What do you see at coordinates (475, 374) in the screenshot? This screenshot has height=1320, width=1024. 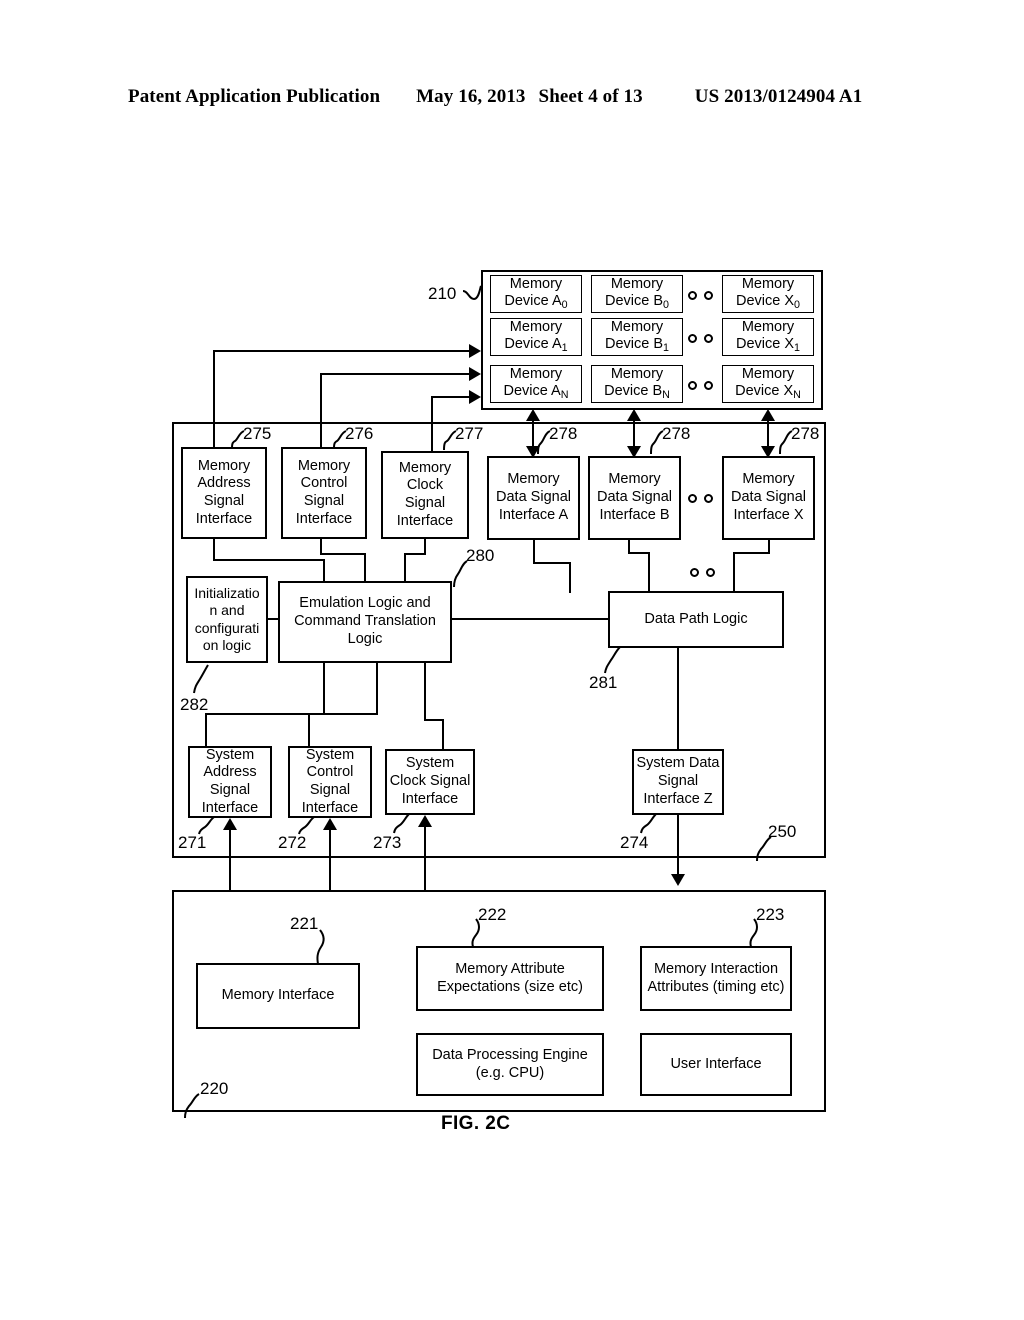 I see `ctrl-route-arrow` at bounding box center [475, 374].